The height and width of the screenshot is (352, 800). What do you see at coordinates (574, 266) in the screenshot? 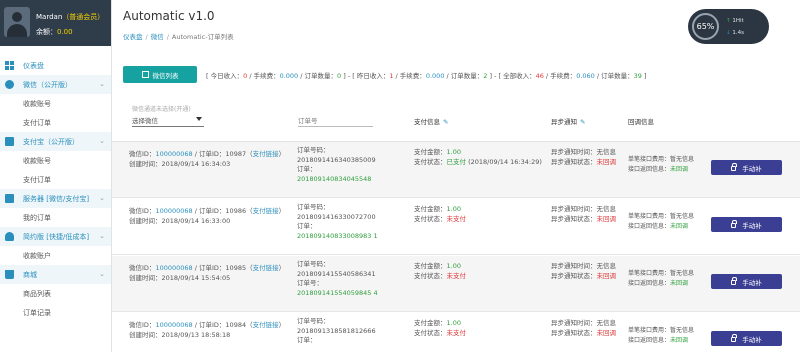
I see `notify-time-label: 异步通知时间：` at bounding box center [574, 266].